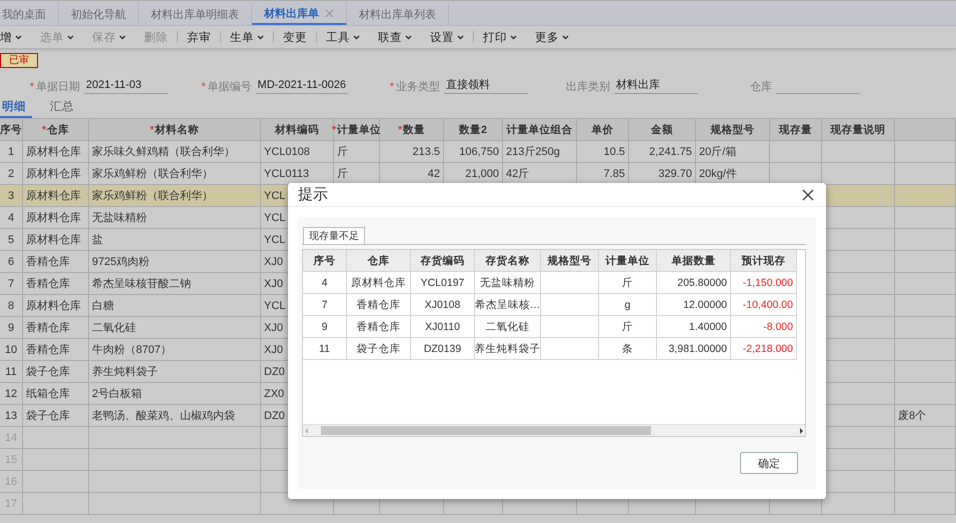 This screenshot has height=523, width=956. What do you see at coordinates (11, 196) in the screenshot?
I see `row-number: 3` at bounding box center [11, 196].